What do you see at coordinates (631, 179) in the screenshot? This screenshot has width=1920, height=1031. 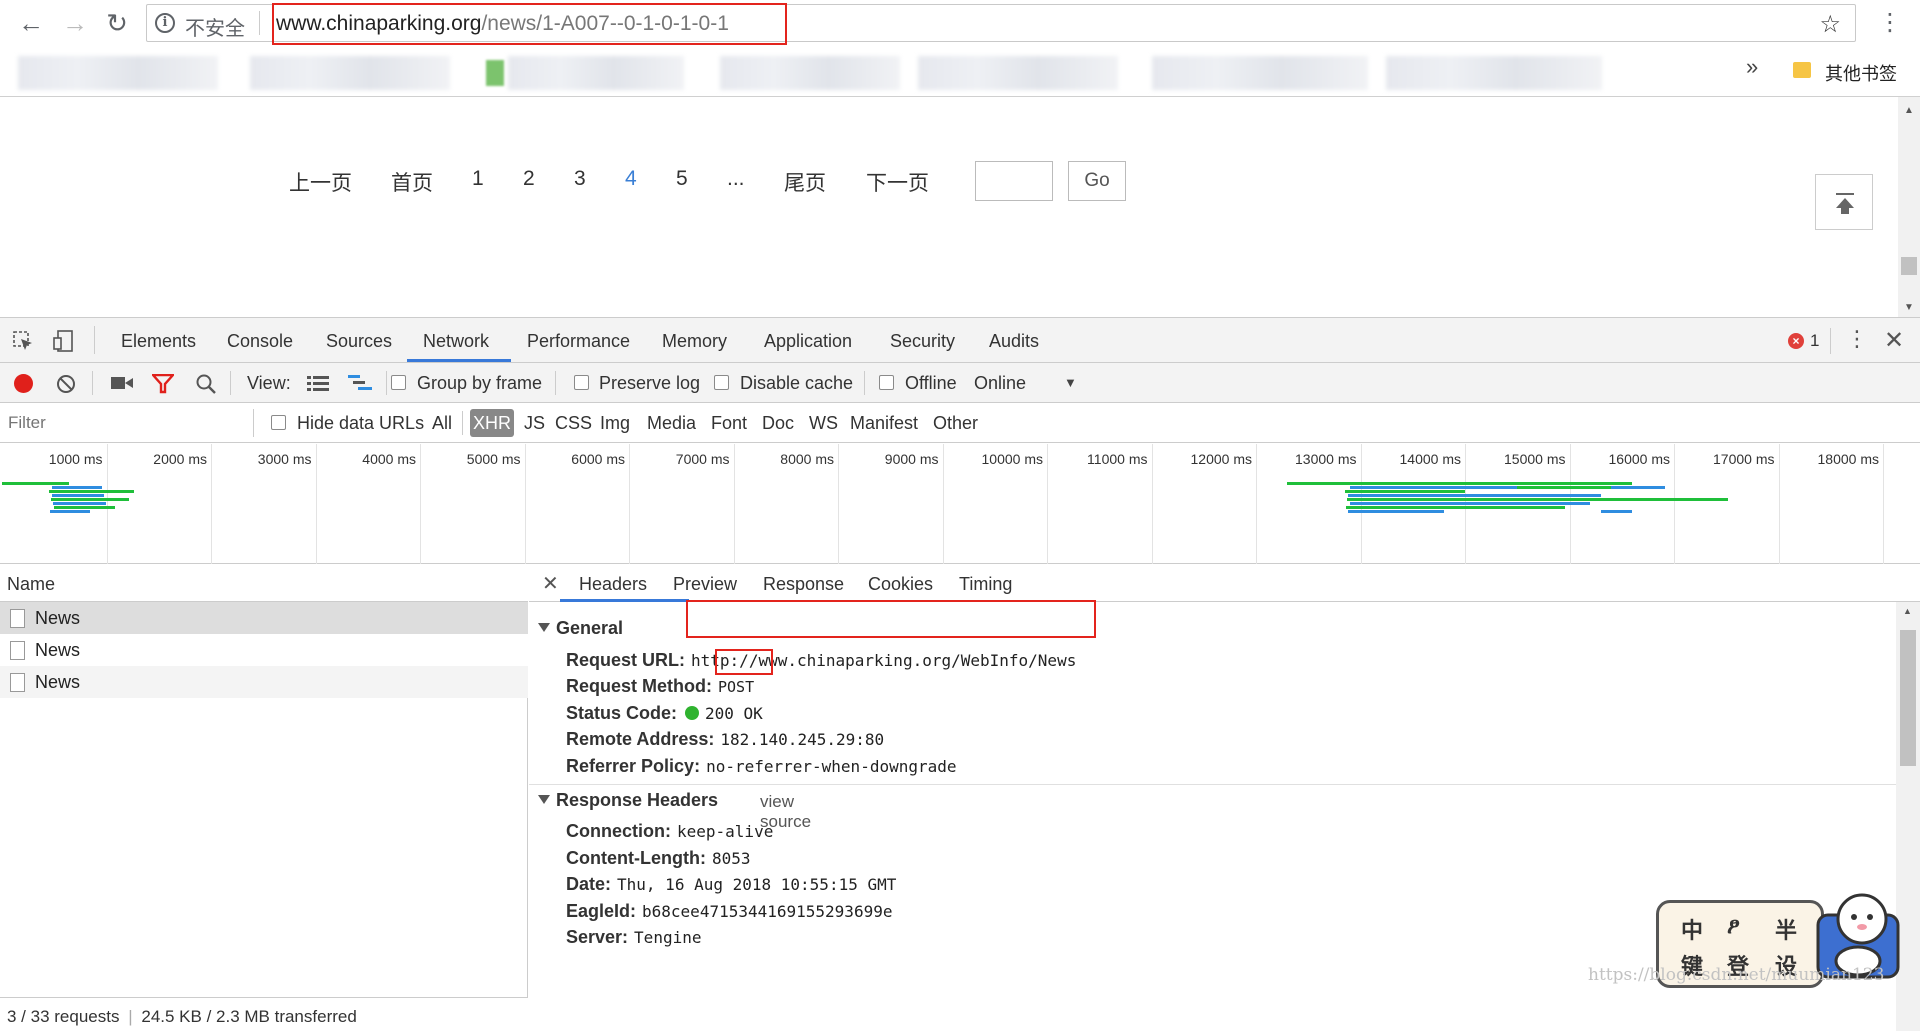 I see `pagination-page-current: 4` at bounding box center [631, 179].